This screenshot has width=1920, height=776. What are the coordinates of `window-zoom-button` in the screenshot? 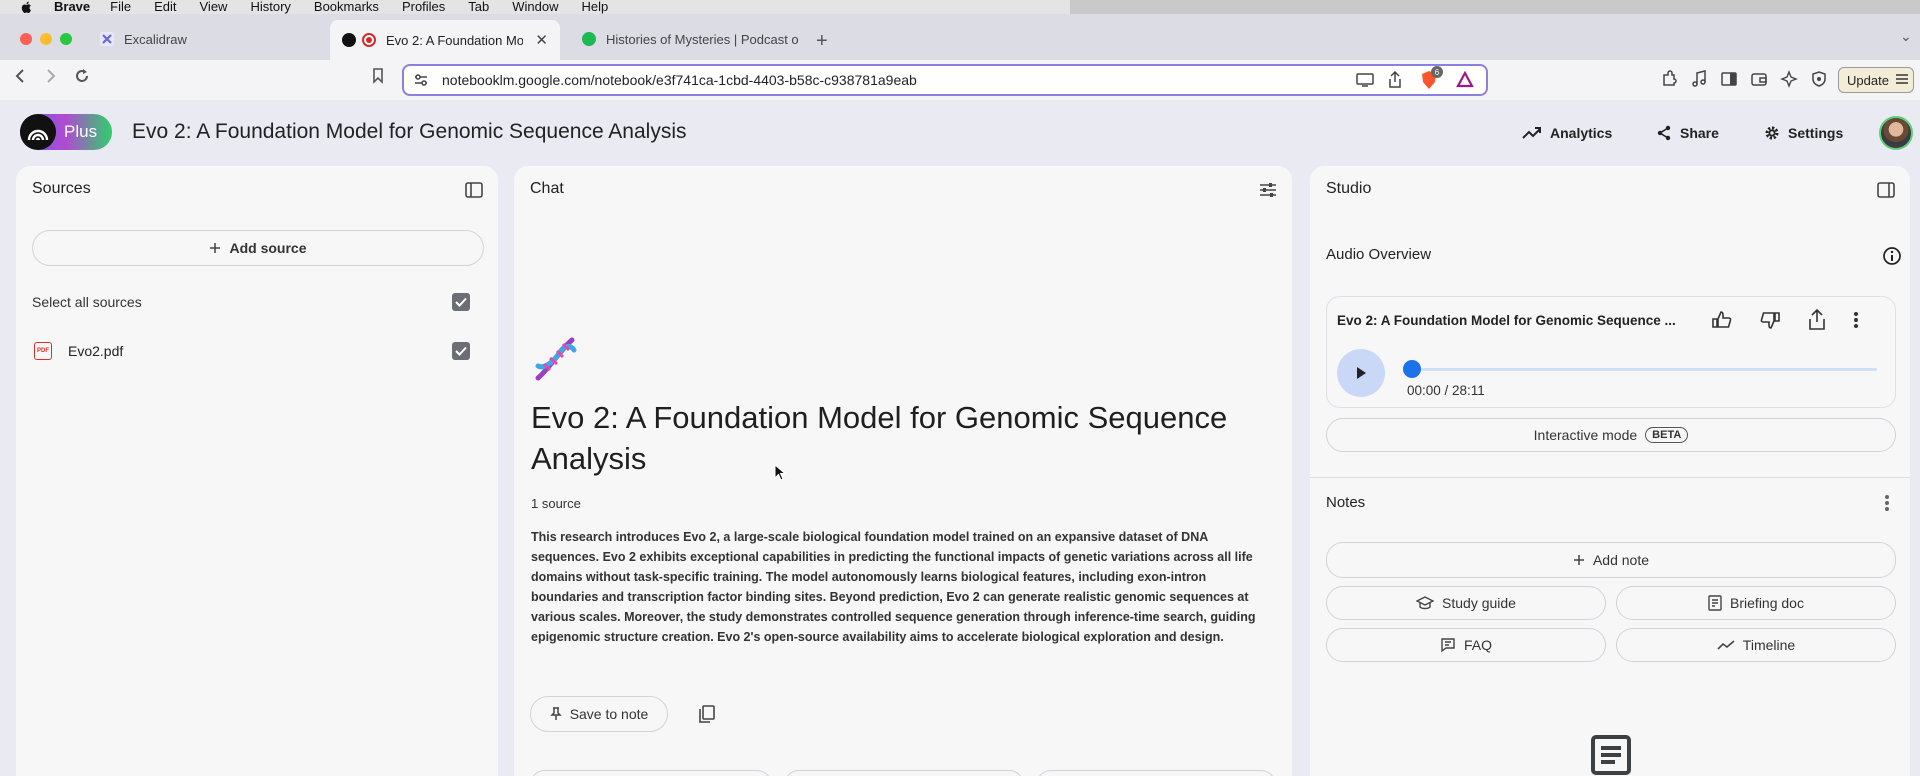 It's located at (66, 39).